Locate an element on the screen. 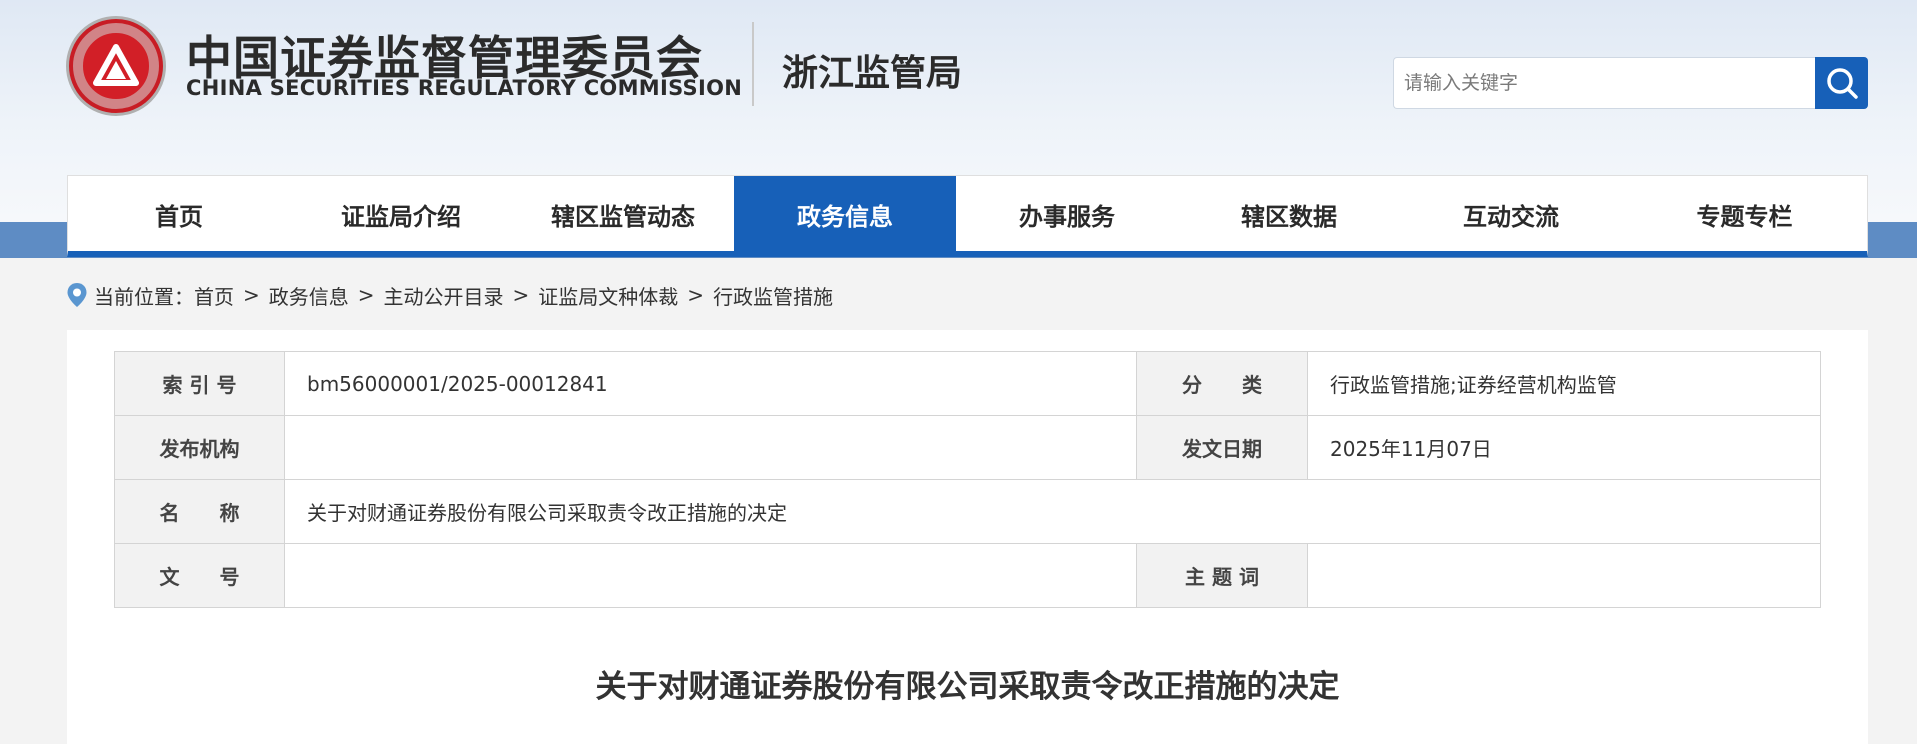 The height and width of the screenshot is (744, 1917). breadcrumb-prefix: 当前位置： is located at coordinates (144, 296).